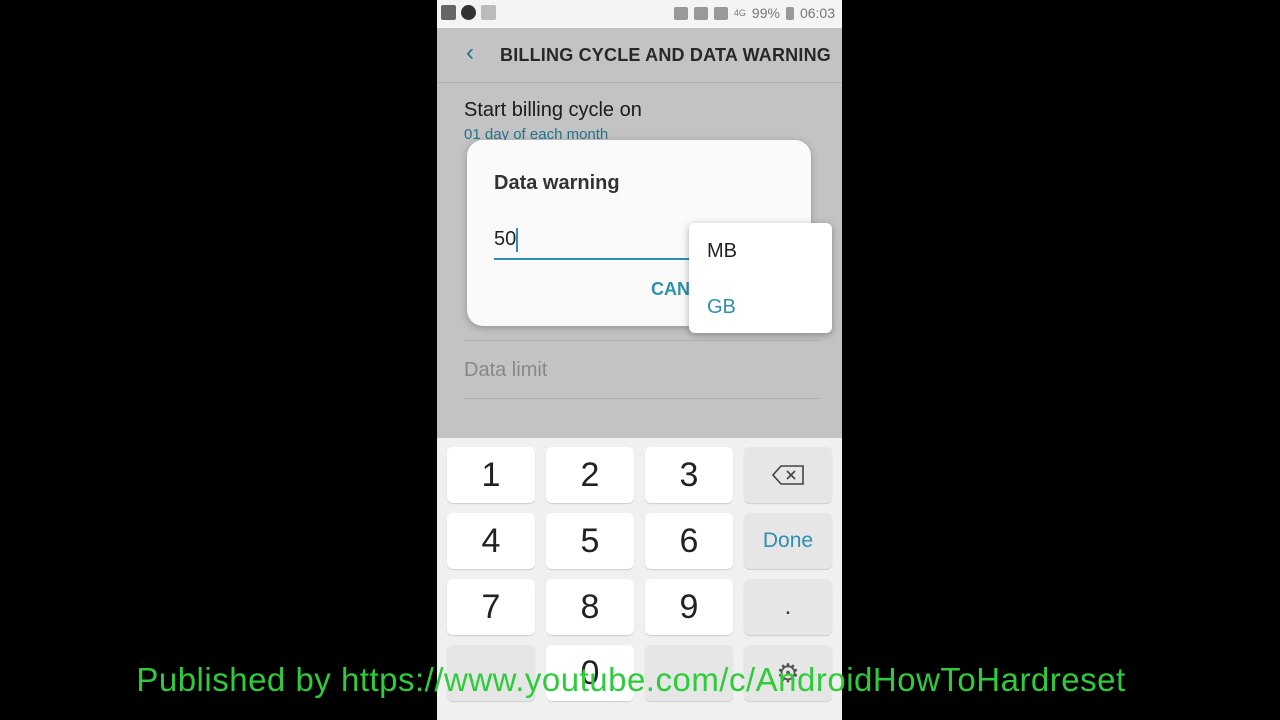  Describe the element at coordinates (680, 13) in the screenshot. I see `cast-icon` at that location.